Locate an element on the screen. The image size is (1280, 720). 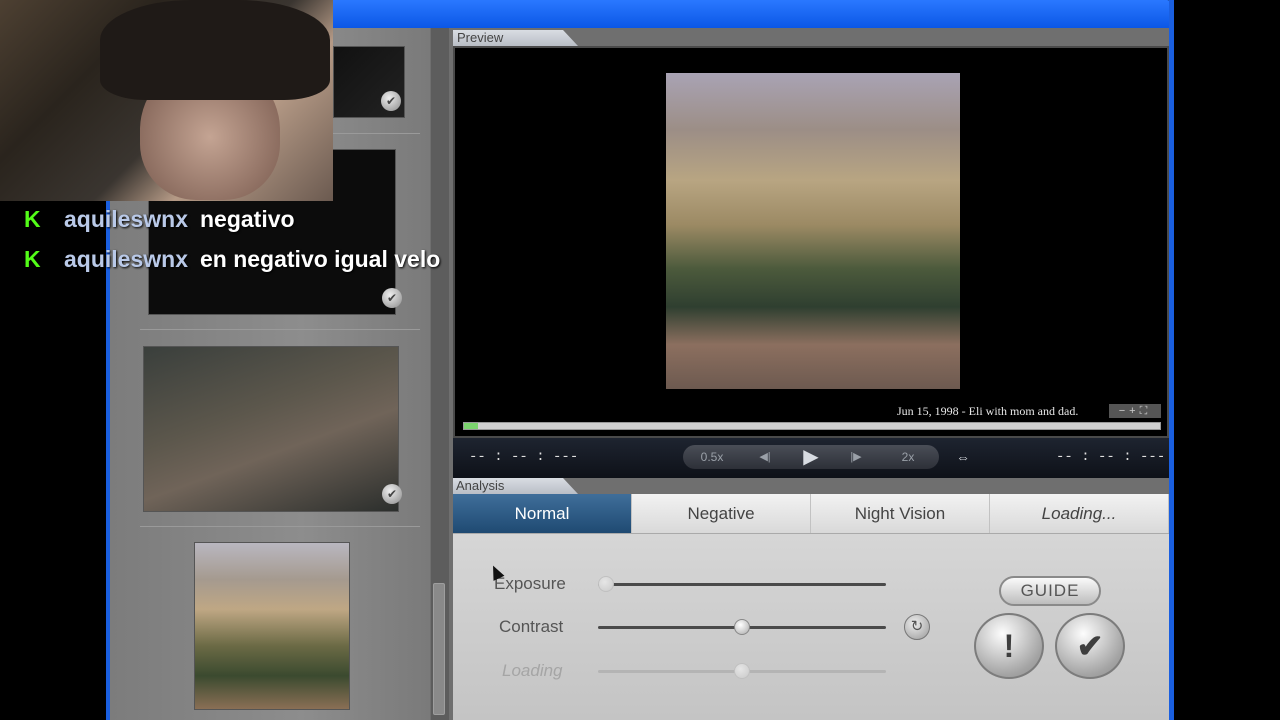
step-back-icon: ◀| is located at coordinates (765, 457).